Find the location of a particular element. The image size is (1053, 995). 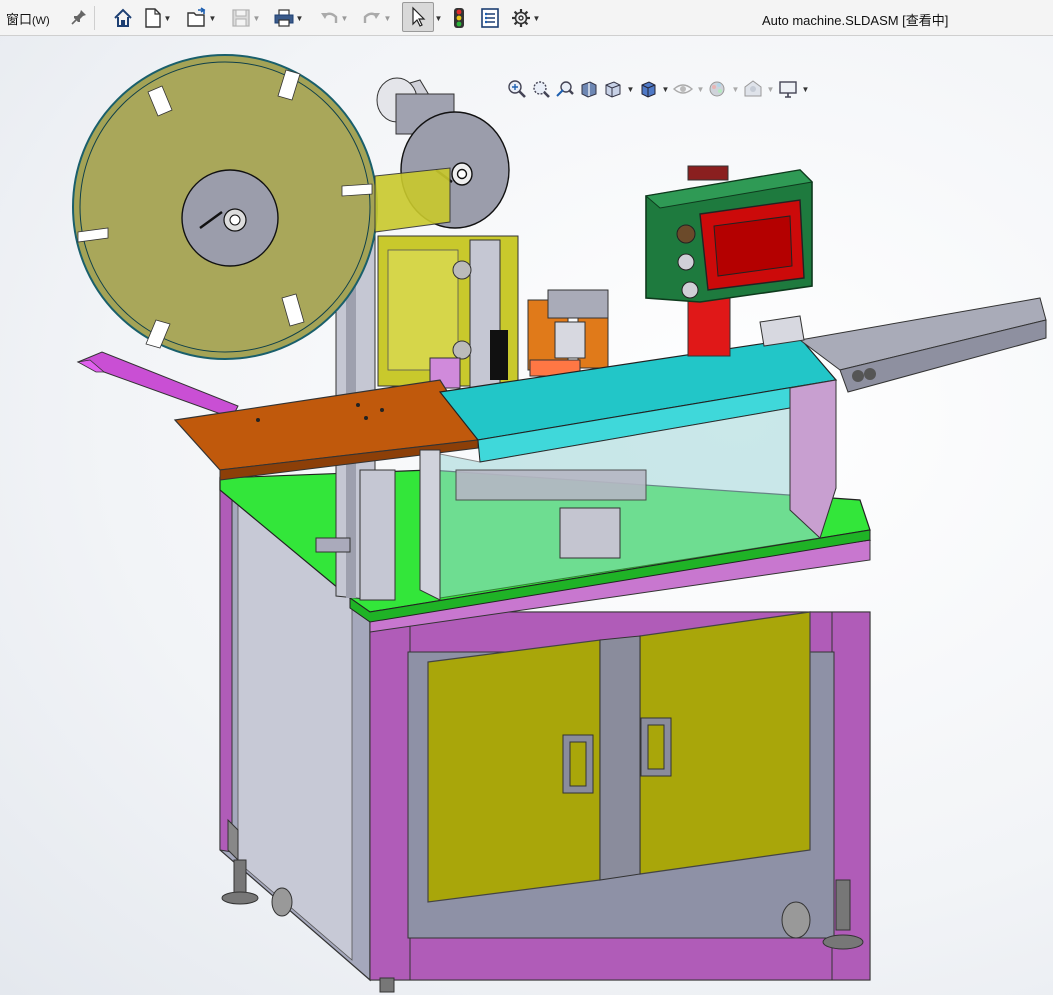

toolbar-separator is located at coordinates (94, 18).